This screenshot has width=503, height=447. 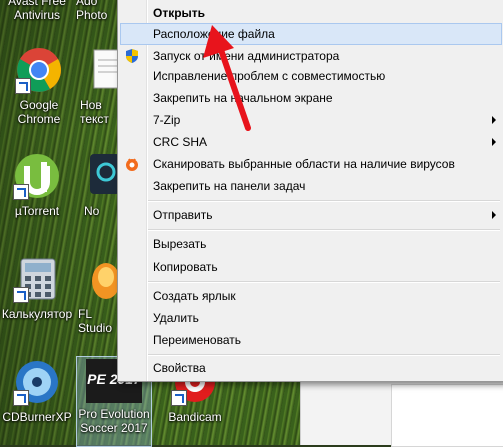 What do you see at coordinates (185, 267) in the screenshot?
I see `menu-item-label: Копировать` at bounding box center [185, 267].